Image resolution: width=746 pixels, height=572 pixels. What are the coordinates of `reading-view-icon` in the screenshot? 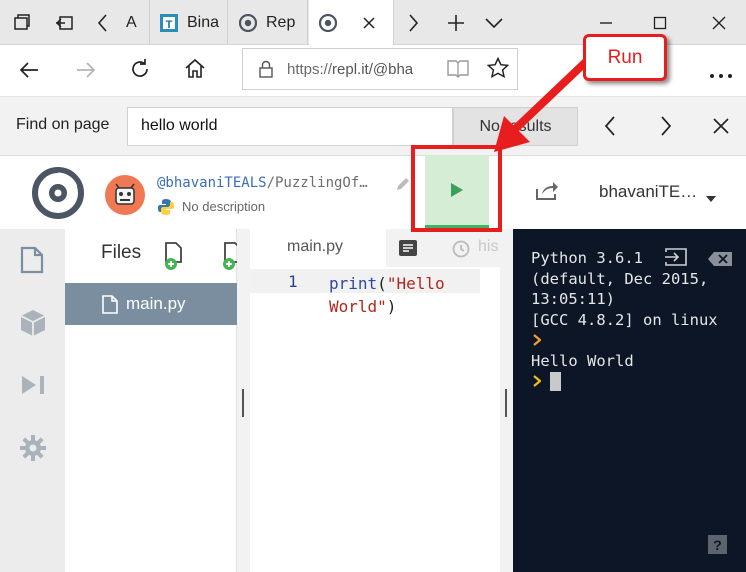 It's located at (458, 70).